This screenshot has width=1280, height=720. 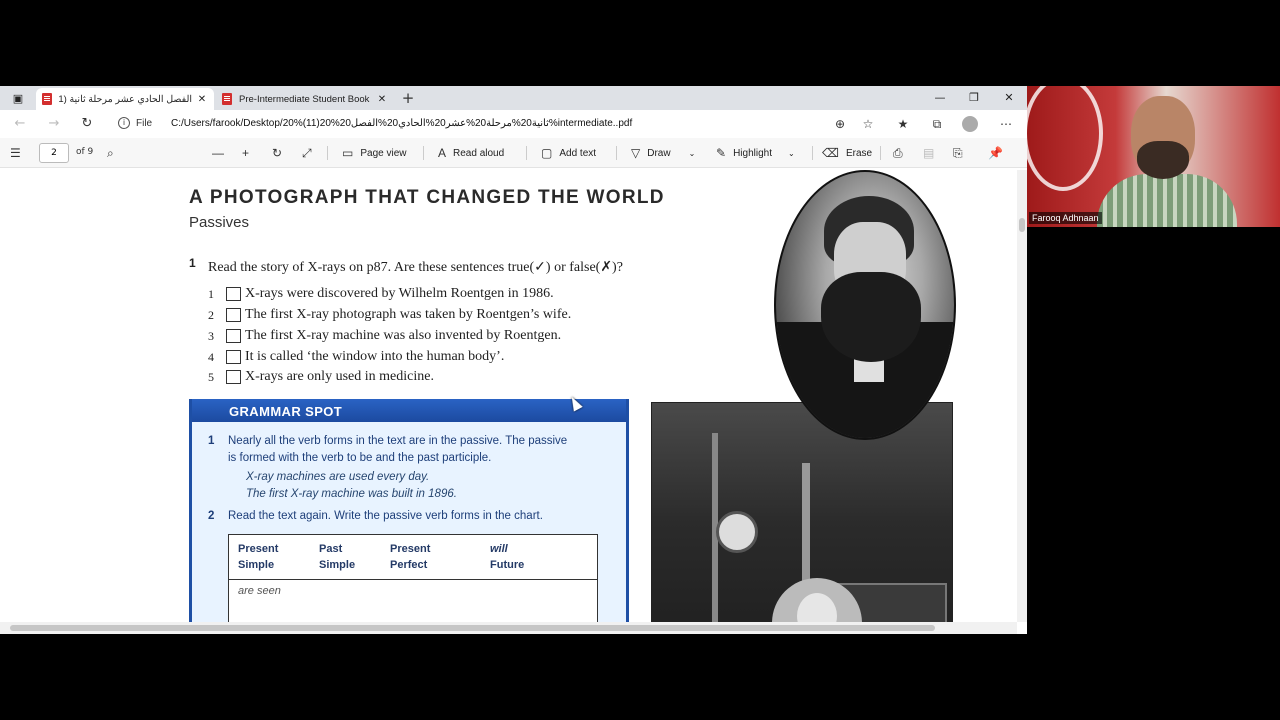 I want to click on draw-icon: ▽, so click(x=636, y=153).